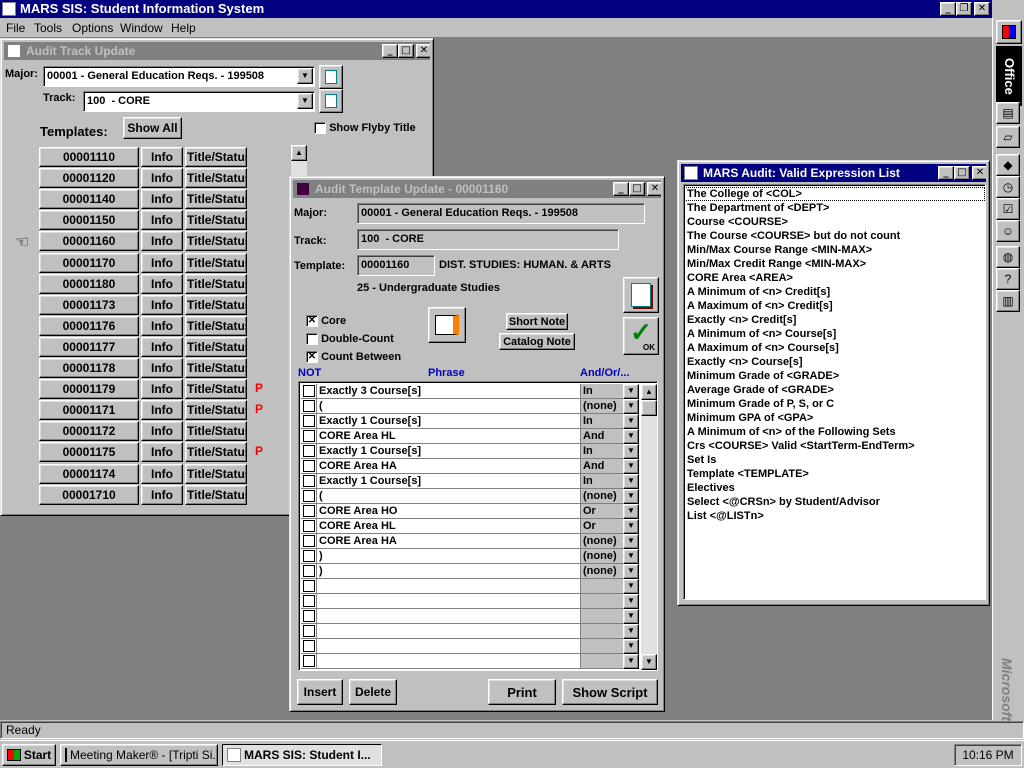 This screenshot has height=768, width=1024. I want to click on template-code-button: 00001173, so click(89, 304).